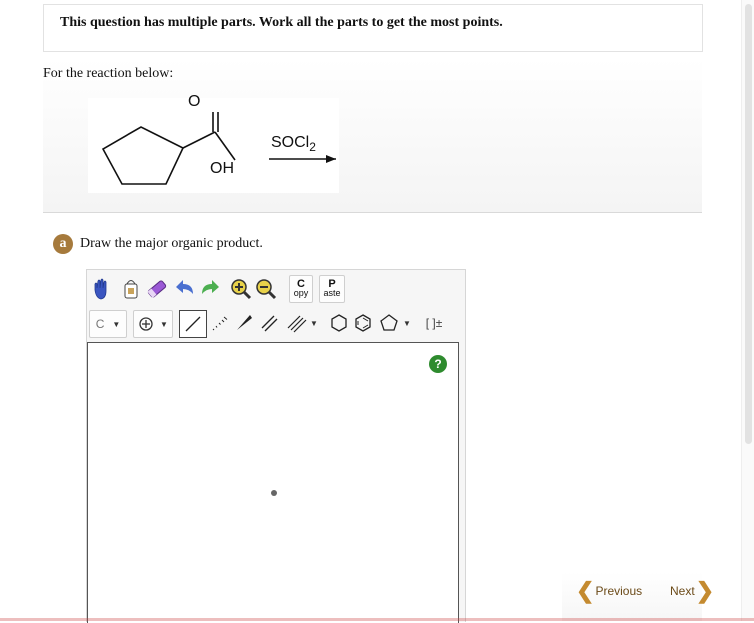 The height and width of the screenshot is (623, 754). Describe the element at coordinates (748, 224) in the screenshot. I see `scrollbar-thumb` at that location.